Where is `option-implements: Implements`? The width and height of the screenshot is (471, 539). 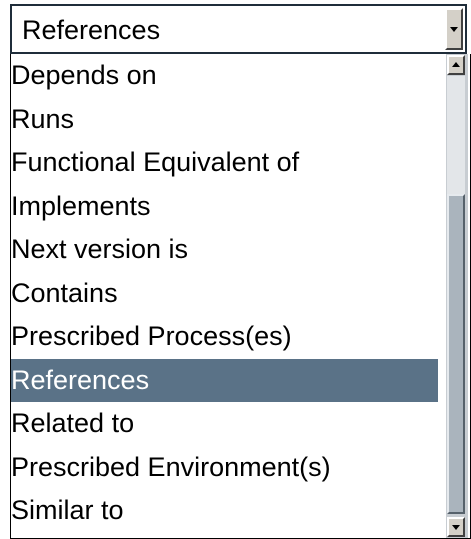
option-implements: Implements is located at coordinates (224, 207).